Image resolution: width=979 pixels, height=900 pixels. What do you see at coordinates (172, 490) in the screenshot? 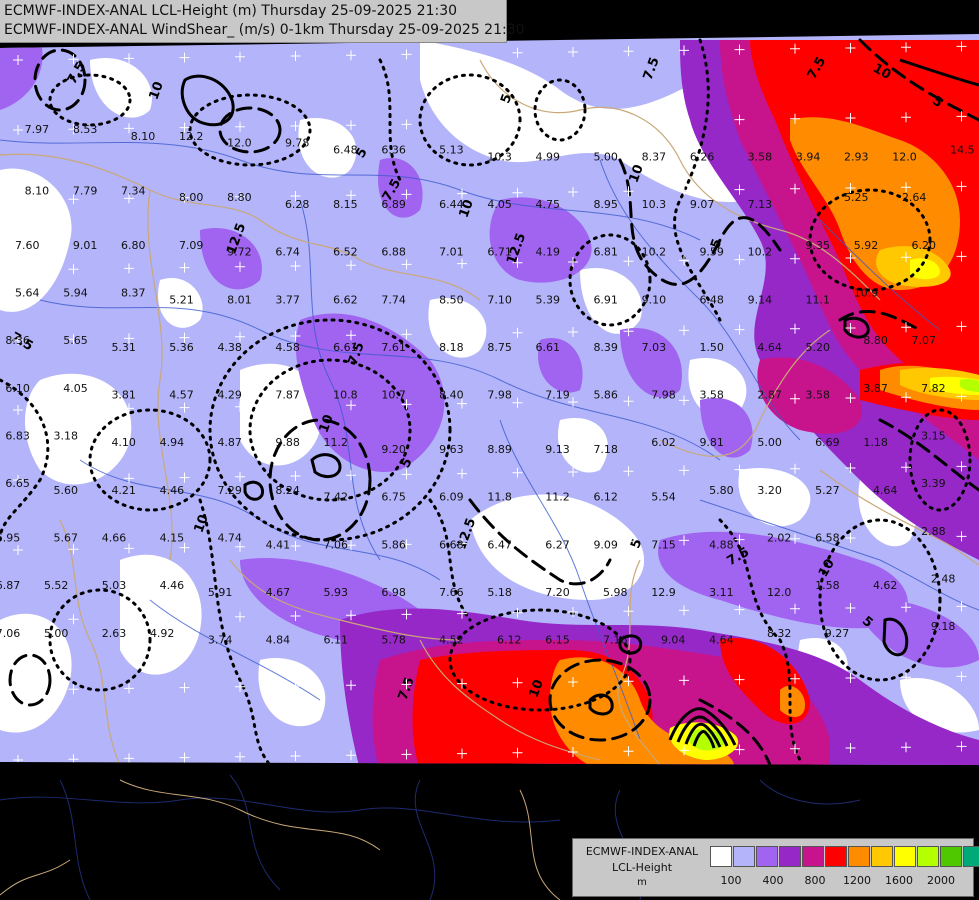
I see `station-value: 4.46` at bounding box center [172, 490].